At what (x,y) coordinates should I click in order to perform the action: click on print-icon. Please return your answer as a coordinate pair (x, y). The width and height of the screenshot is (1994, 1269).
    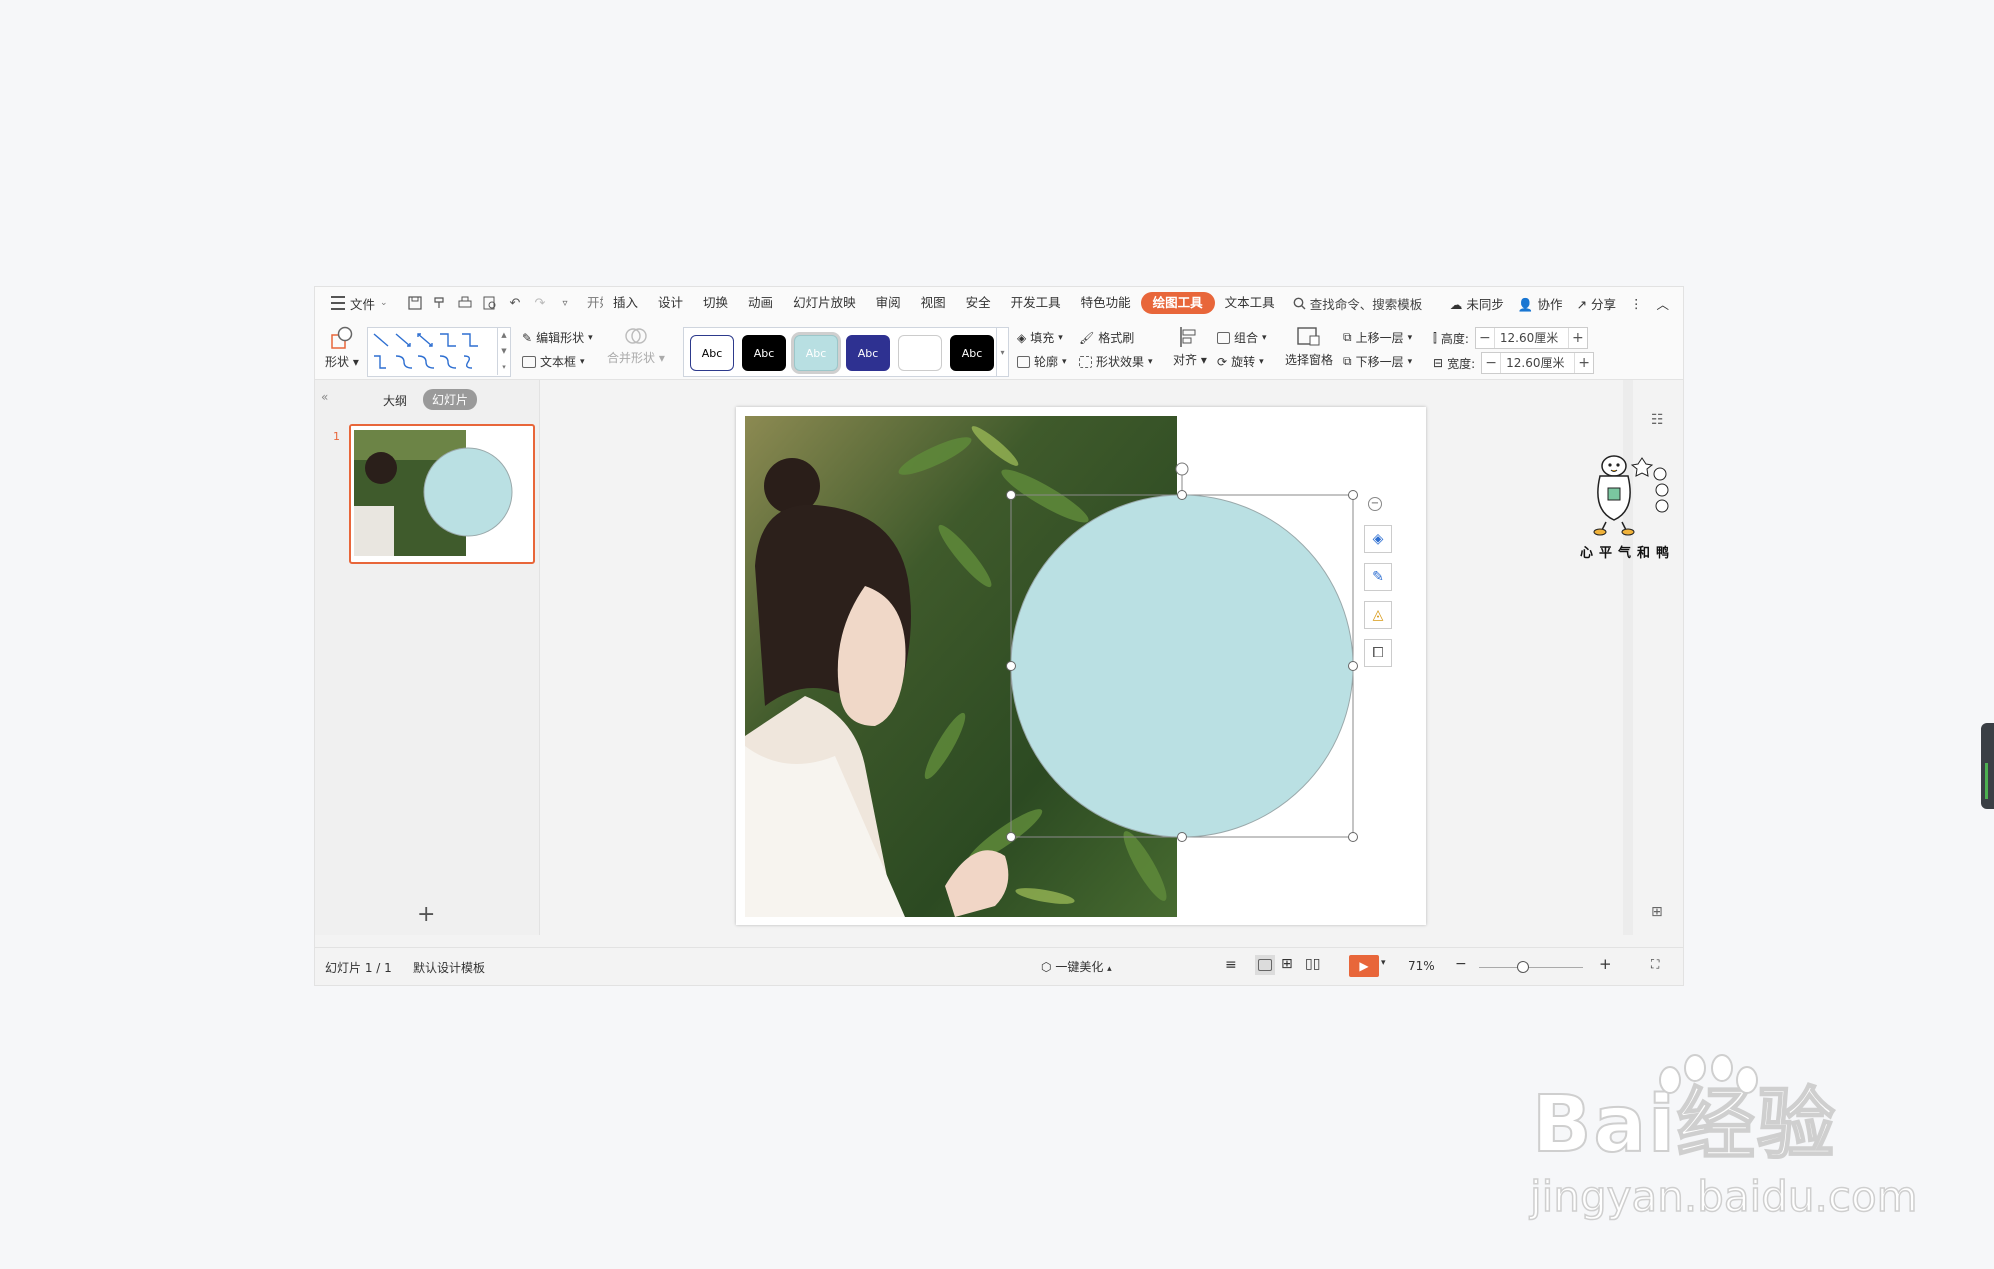
    Looking at the image, I should click on (465, 303).